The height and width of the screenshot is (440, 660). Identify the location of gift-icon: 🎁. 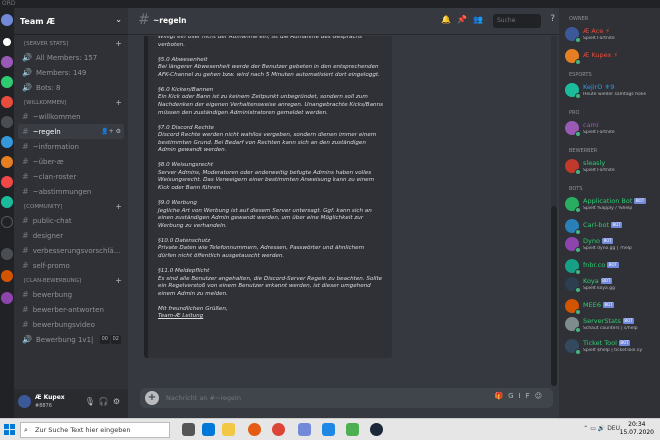
(501, 396).